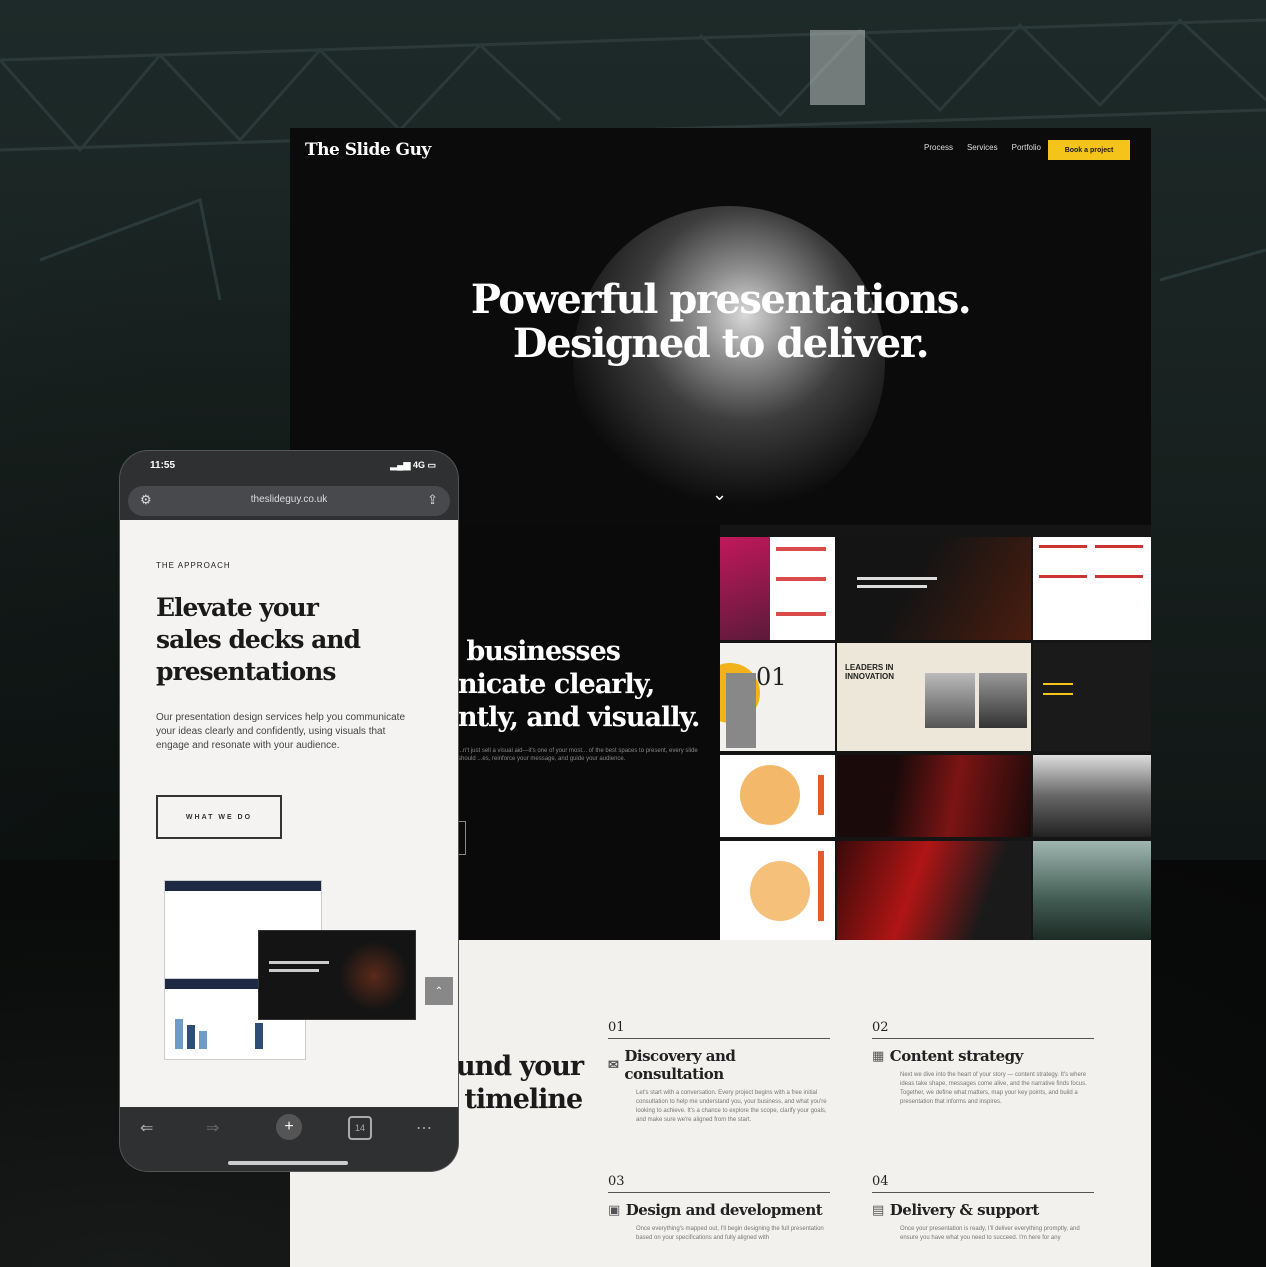  I want to click on site-nav: Process Services Portfolio, so click(982, 147).